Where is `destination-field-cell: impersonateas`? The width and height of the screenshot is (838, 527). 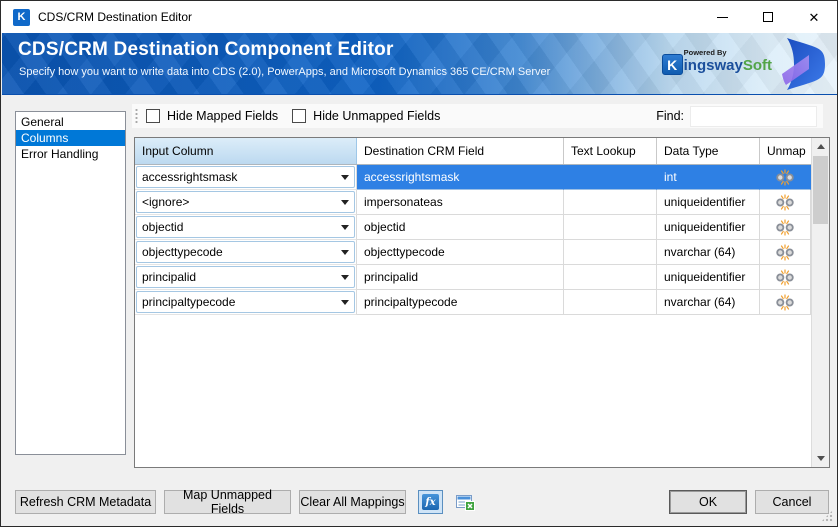 destination-field-cell: impersonateas is located at coordinates (460, 202).